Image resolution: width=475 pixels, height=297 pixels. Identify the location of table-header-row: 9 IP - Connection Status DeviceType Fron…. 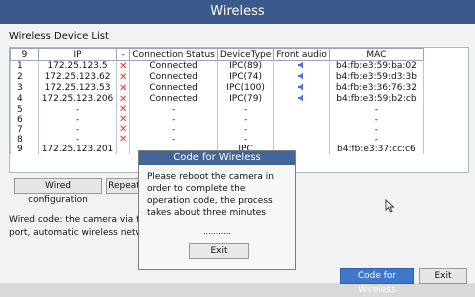
(217, 54).